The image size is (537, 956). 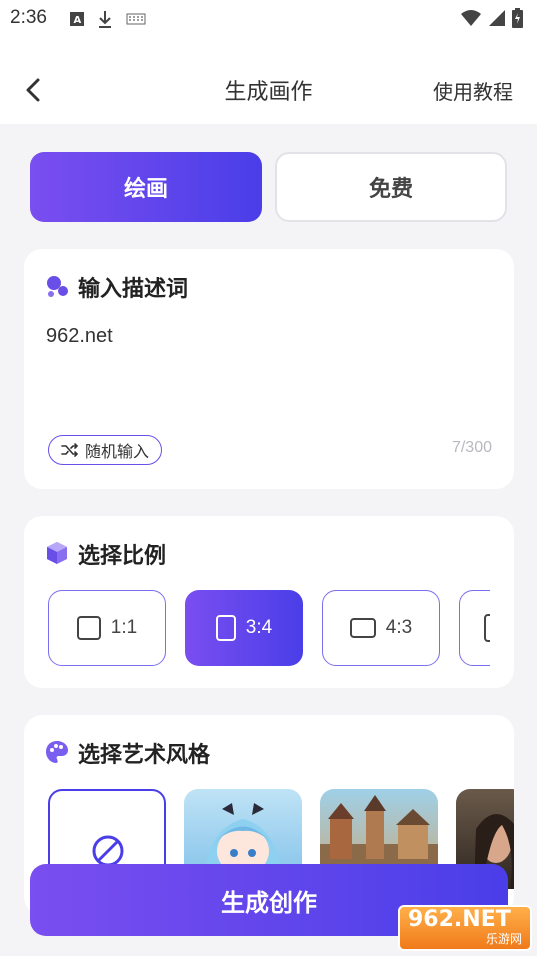 What do you see at coordinates (268, 80) in the screenshot?
I see `top-bar: 生成画作 使用教程` at bounding box center [268, 80].